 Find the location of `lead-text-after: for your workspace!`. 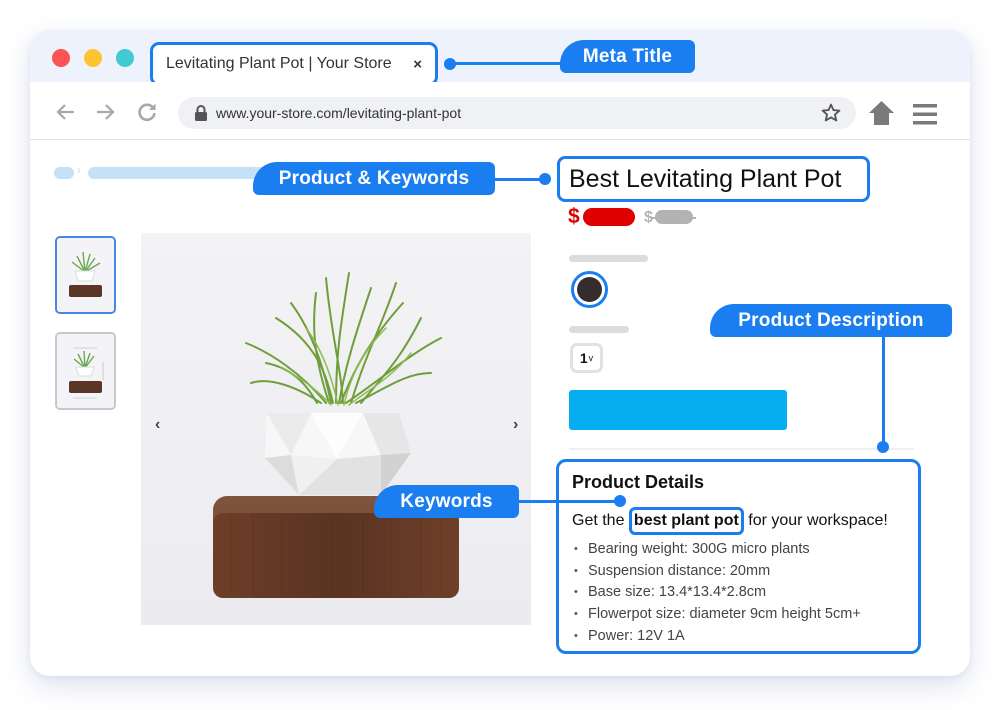

lead-text-after: for your workspace! is located at coordinates (815, 520).